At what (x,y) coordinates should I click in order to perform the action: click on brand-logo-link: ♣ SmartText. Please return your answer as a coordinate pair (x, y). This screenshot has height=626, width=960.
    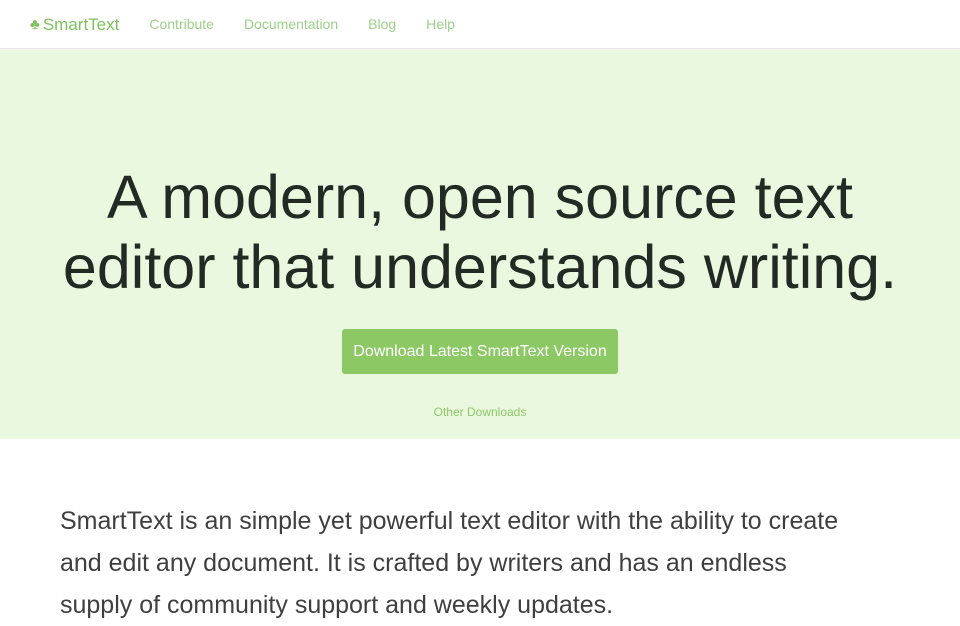
    Looking at the image, I should click on (74, 24).